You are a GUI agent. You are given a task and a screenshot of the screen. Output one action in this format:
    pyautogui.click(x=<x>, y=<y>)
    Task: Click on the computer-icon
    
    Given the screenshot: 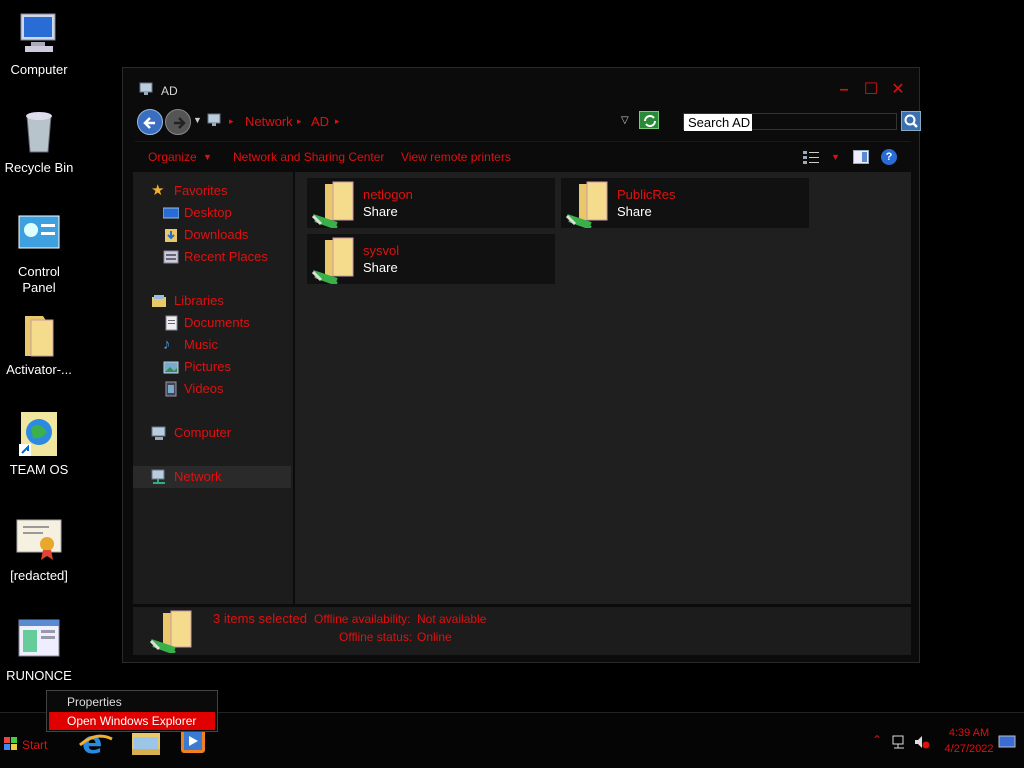 What is the action you would take?
    pyautogui.click(x=39, y=34)
    